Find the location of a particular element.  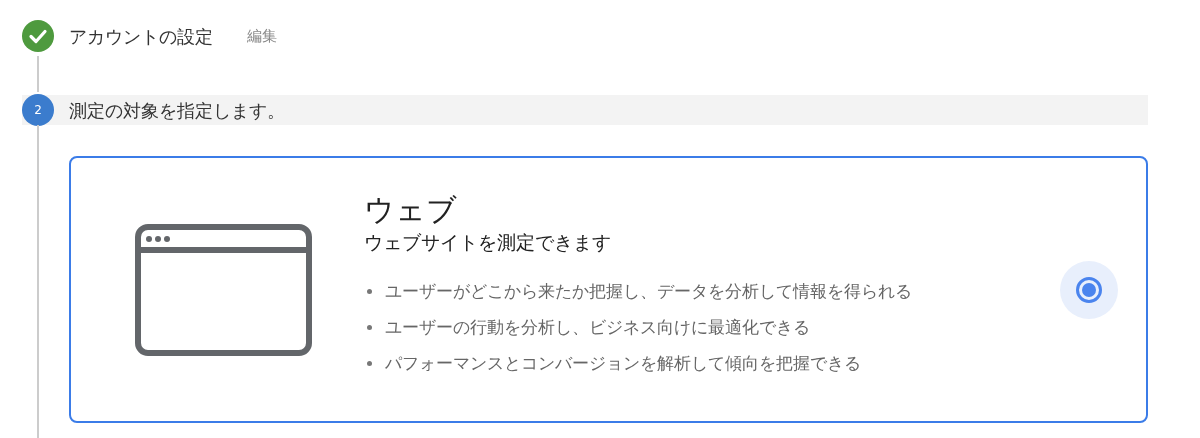

feature-text: パフォーマンスとコンバージョンを解析して傾向を把握できる is located at coordinates (623, 363).